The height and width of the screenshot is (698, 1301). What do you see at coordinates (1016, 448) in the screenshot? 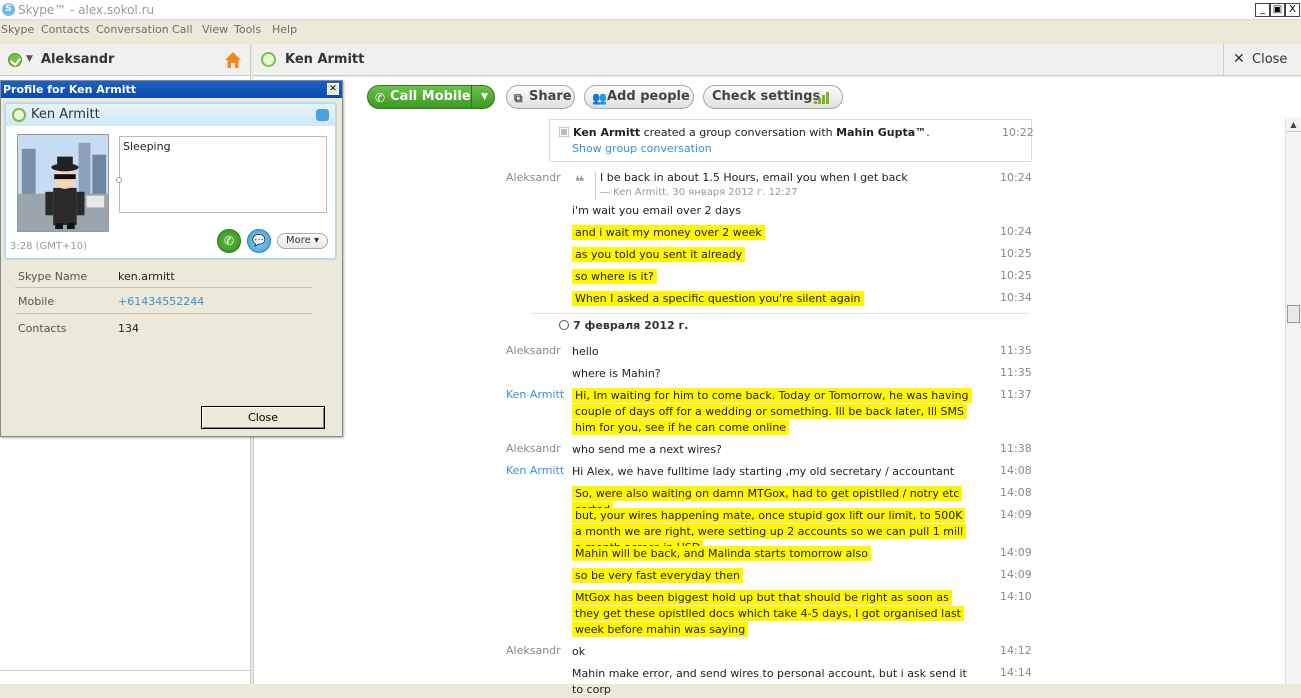
I see `message-time: 11:38` at bounding box center [1016, 448].